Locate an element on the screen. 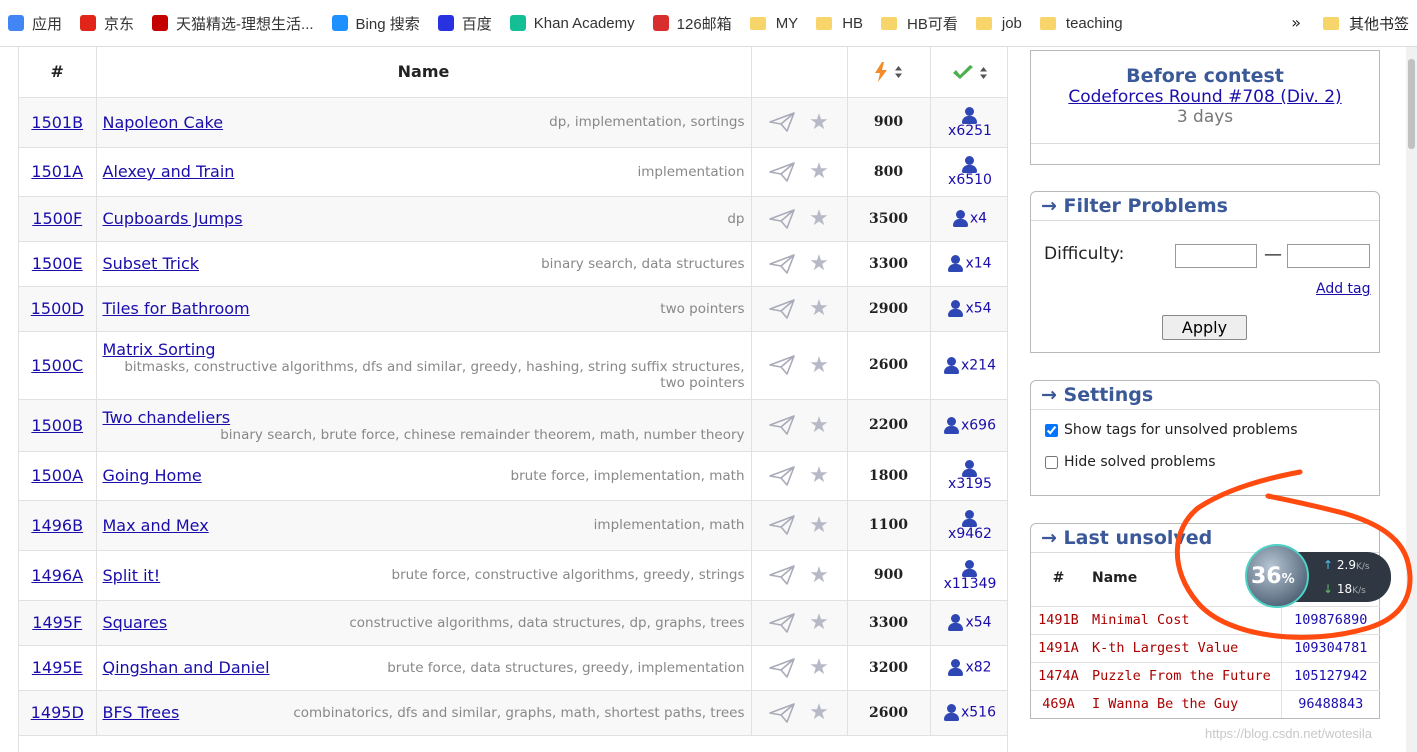  bookmark-item: job is located at coordinates (998, 23).